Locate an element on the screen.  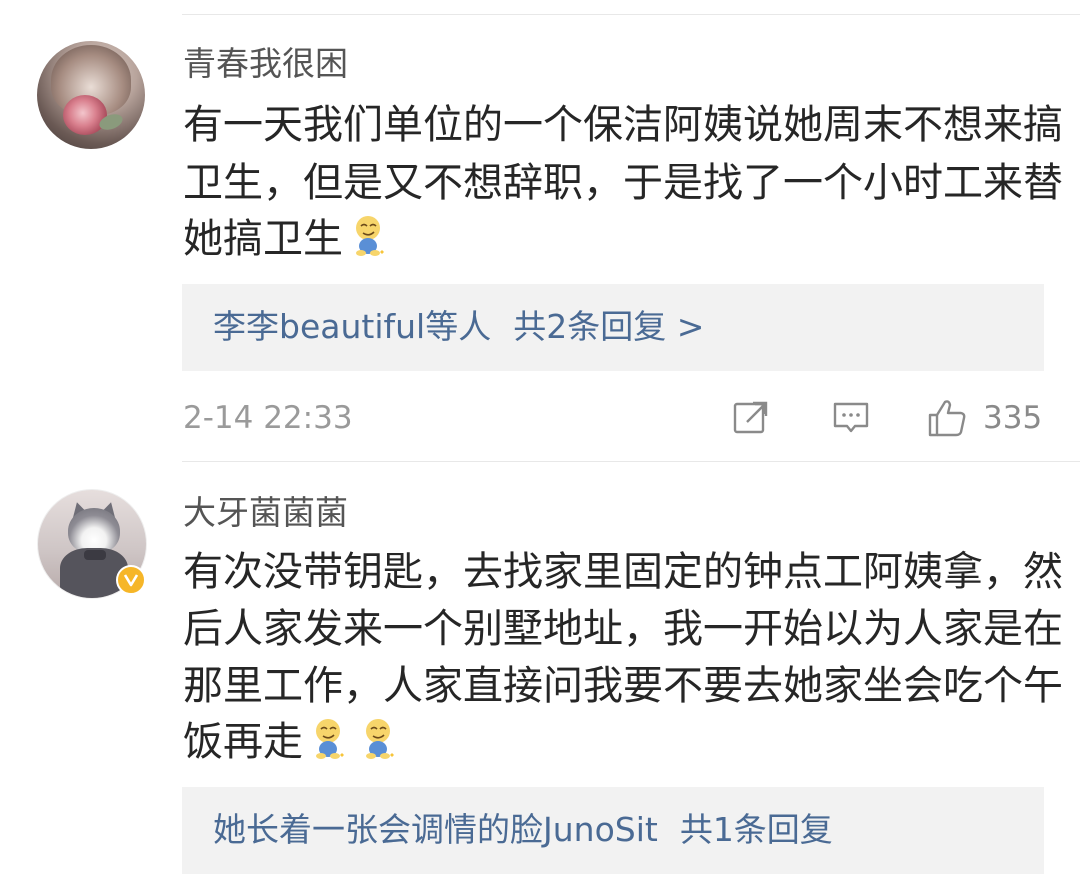
reply-preview-text: 李李beautiful等人 共2条回复 > is located at coordinates (458, 327).